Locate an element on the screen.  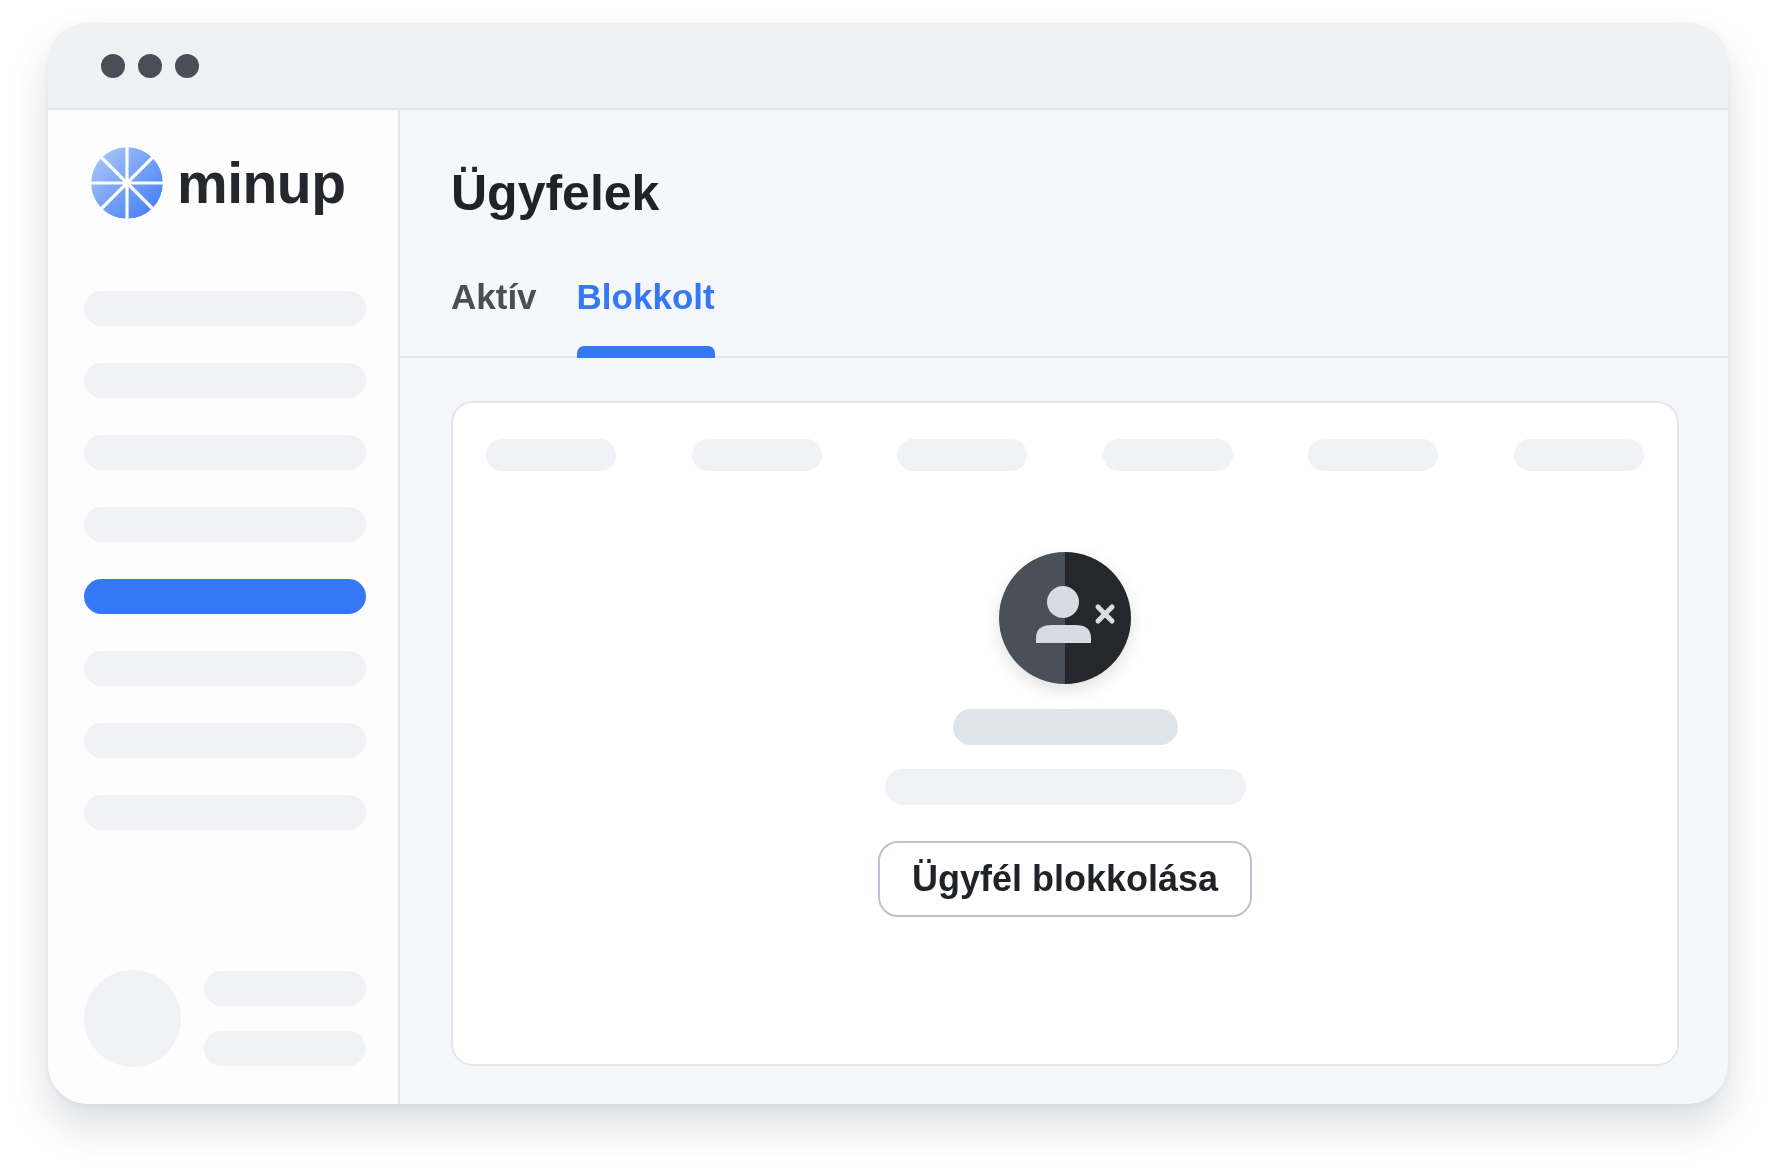
logo-text: minup is located at coordinates (261, 183).